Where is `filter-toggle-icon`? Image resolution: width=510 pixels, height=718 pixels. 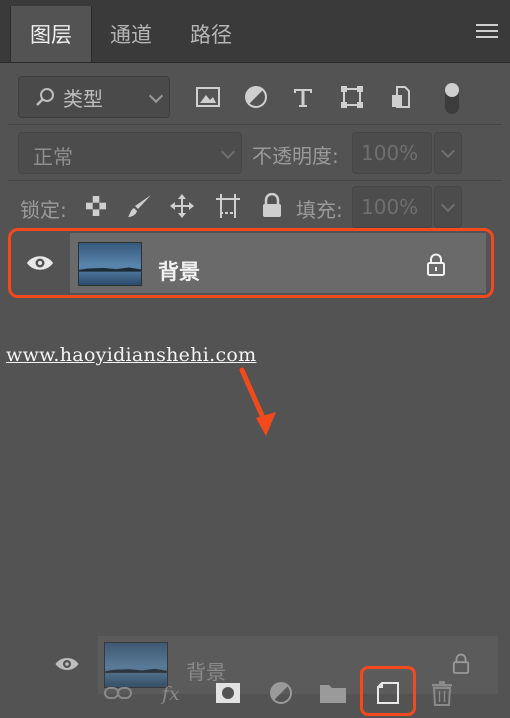 filter-toggle-icon is located at coordinates (452, 98).